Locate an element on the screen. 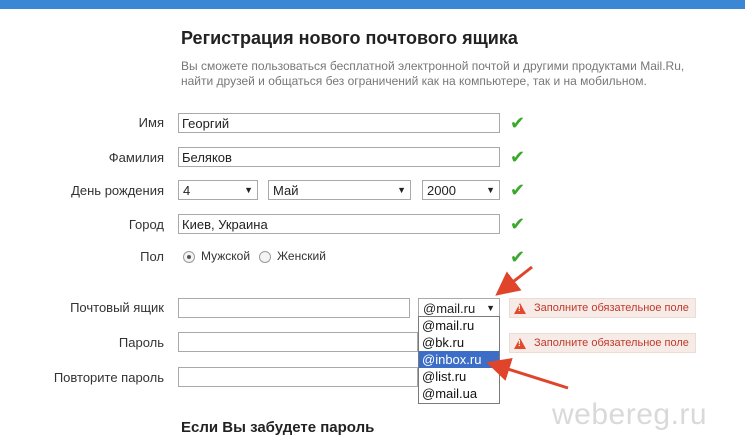 The image size is (745, 443). domain-option-highlighted: @inbox.ru is located at coordinates (459, 359).